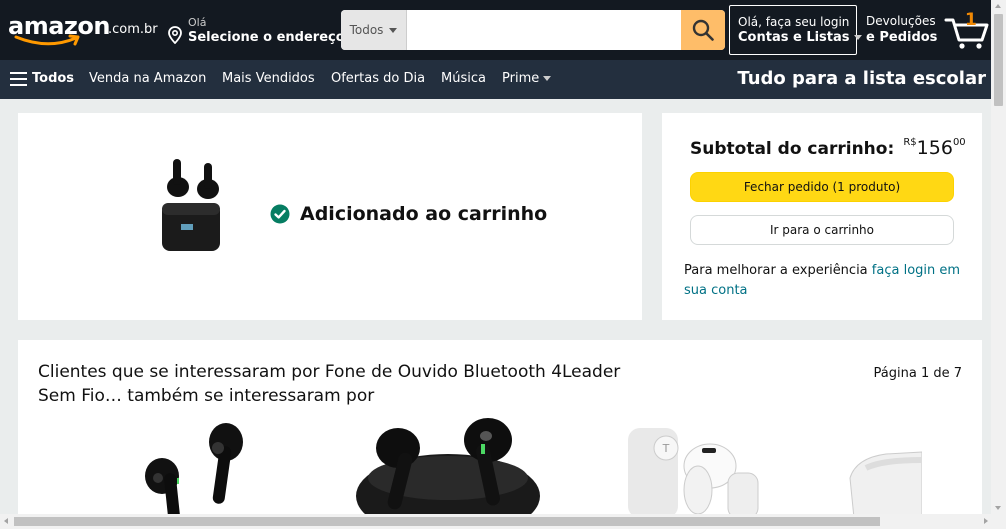 The height and width of the screenshot is (529, 1006). Describe the element at coordinates (901, 21) in the screenshot. I see `returns-line1: Devoluções` at that location.